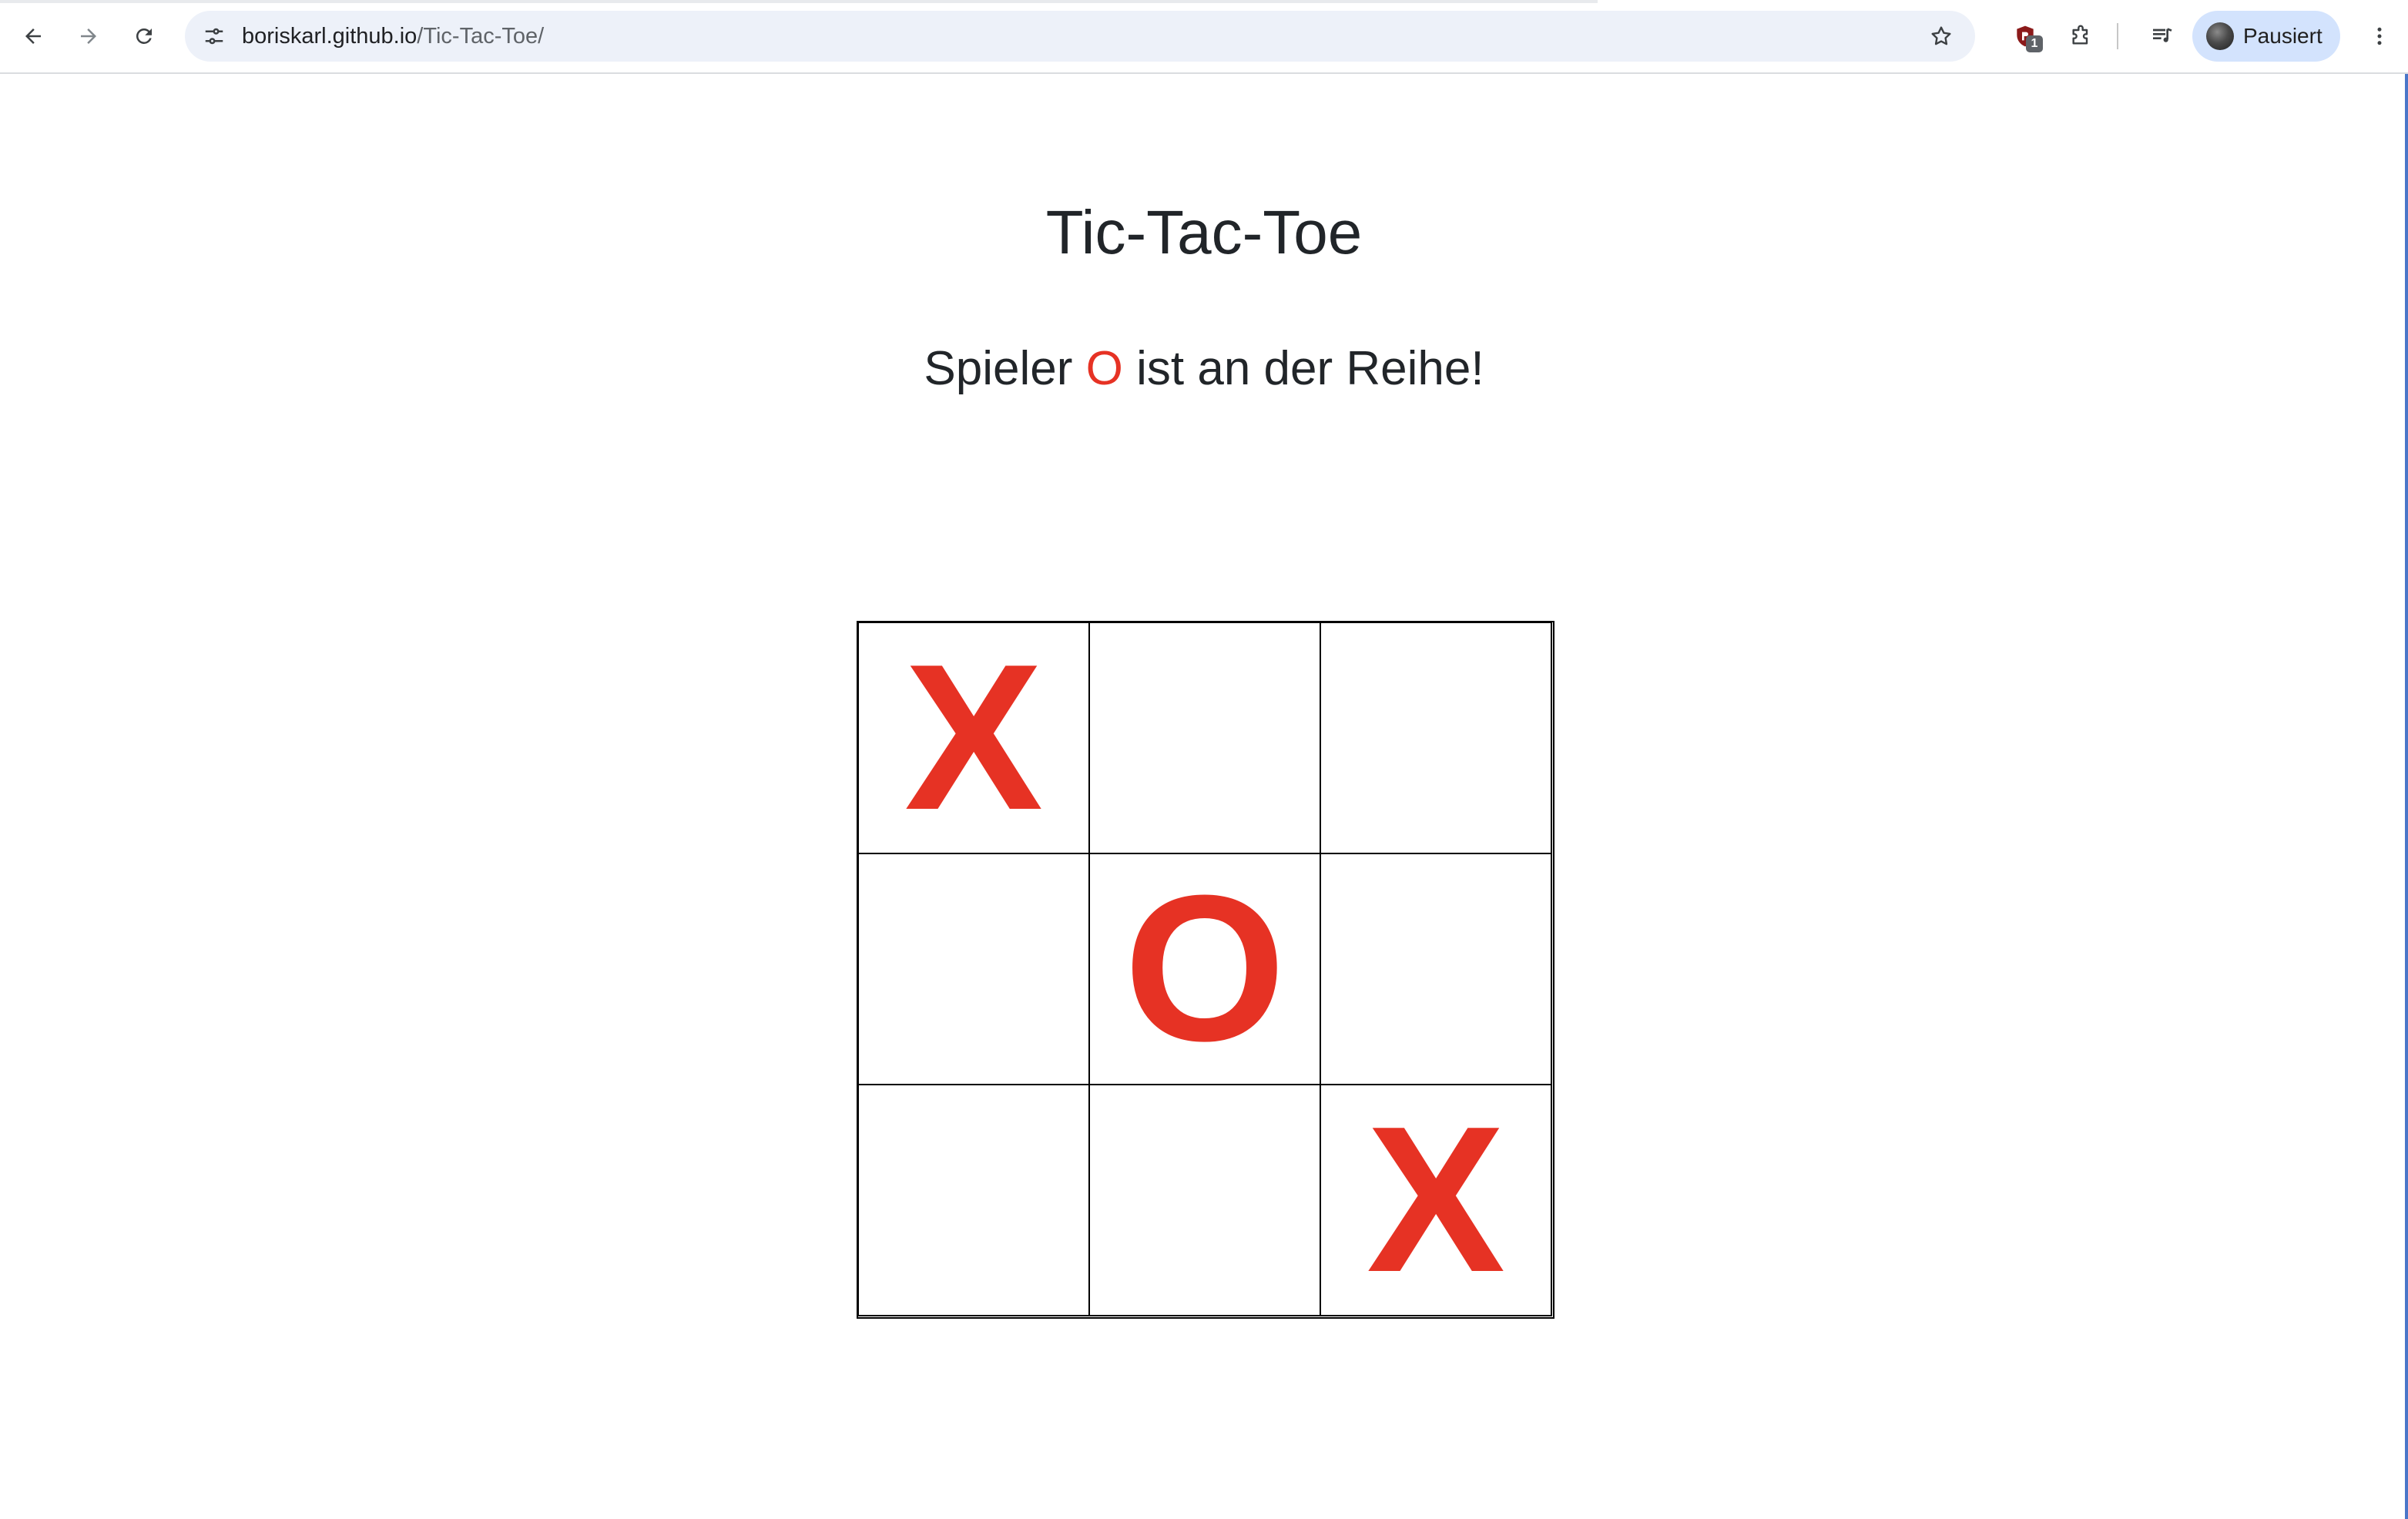  I want to click on extension-button: 1, so click(2025, 36).